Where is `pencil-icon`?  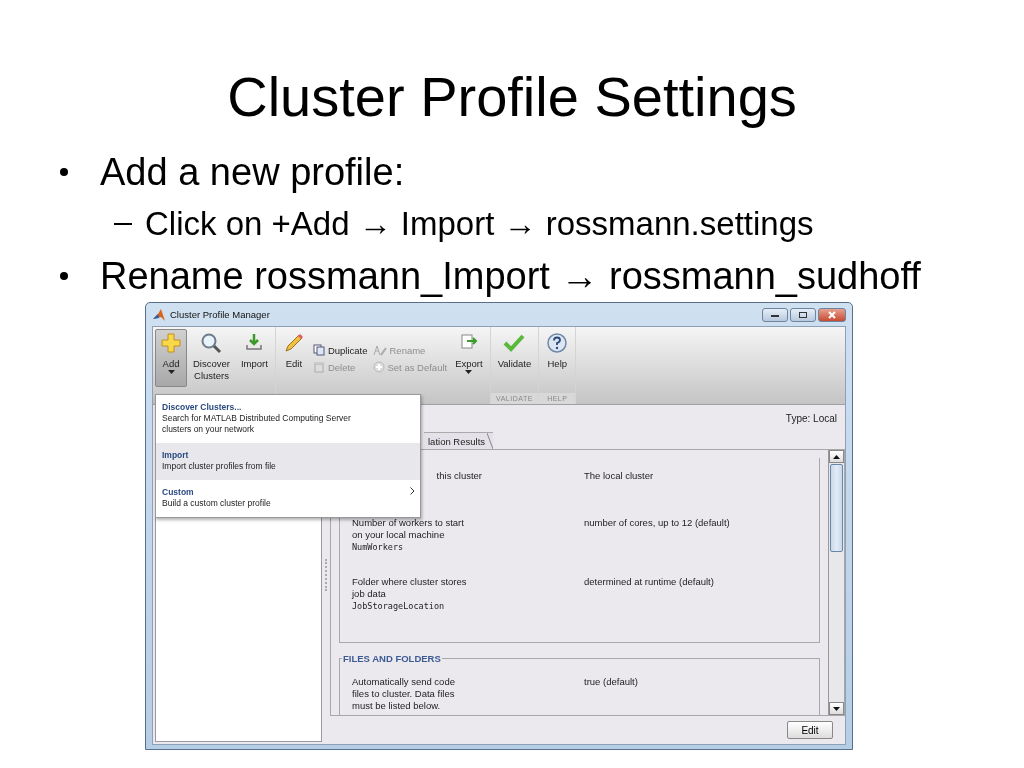
pencil-icon is located at coordinates (293, 343).